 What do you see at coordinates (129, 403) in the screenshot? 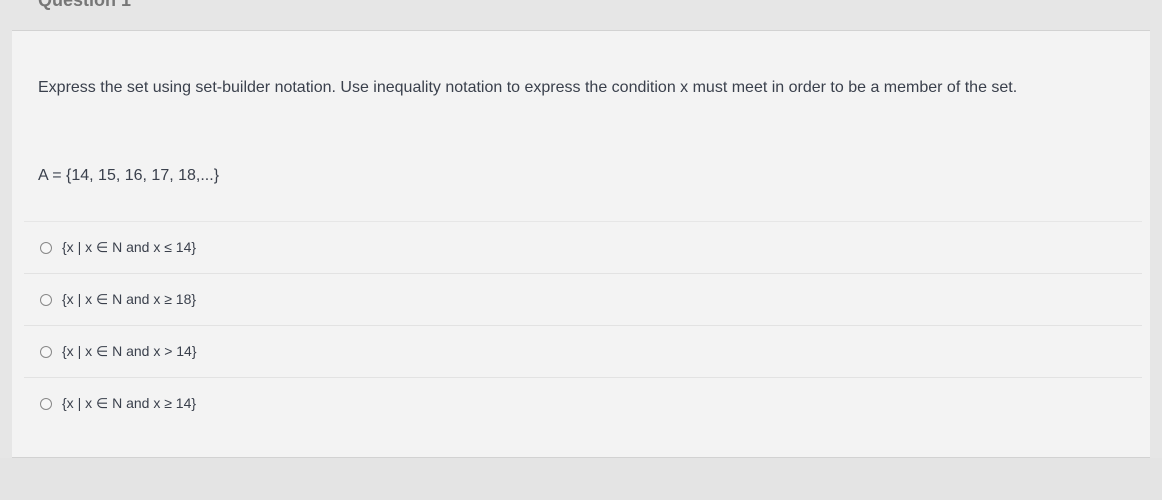
I see `answer-option-label: {x | x ∈ N and x ≥ 14}` at bounding box center [129, 403].